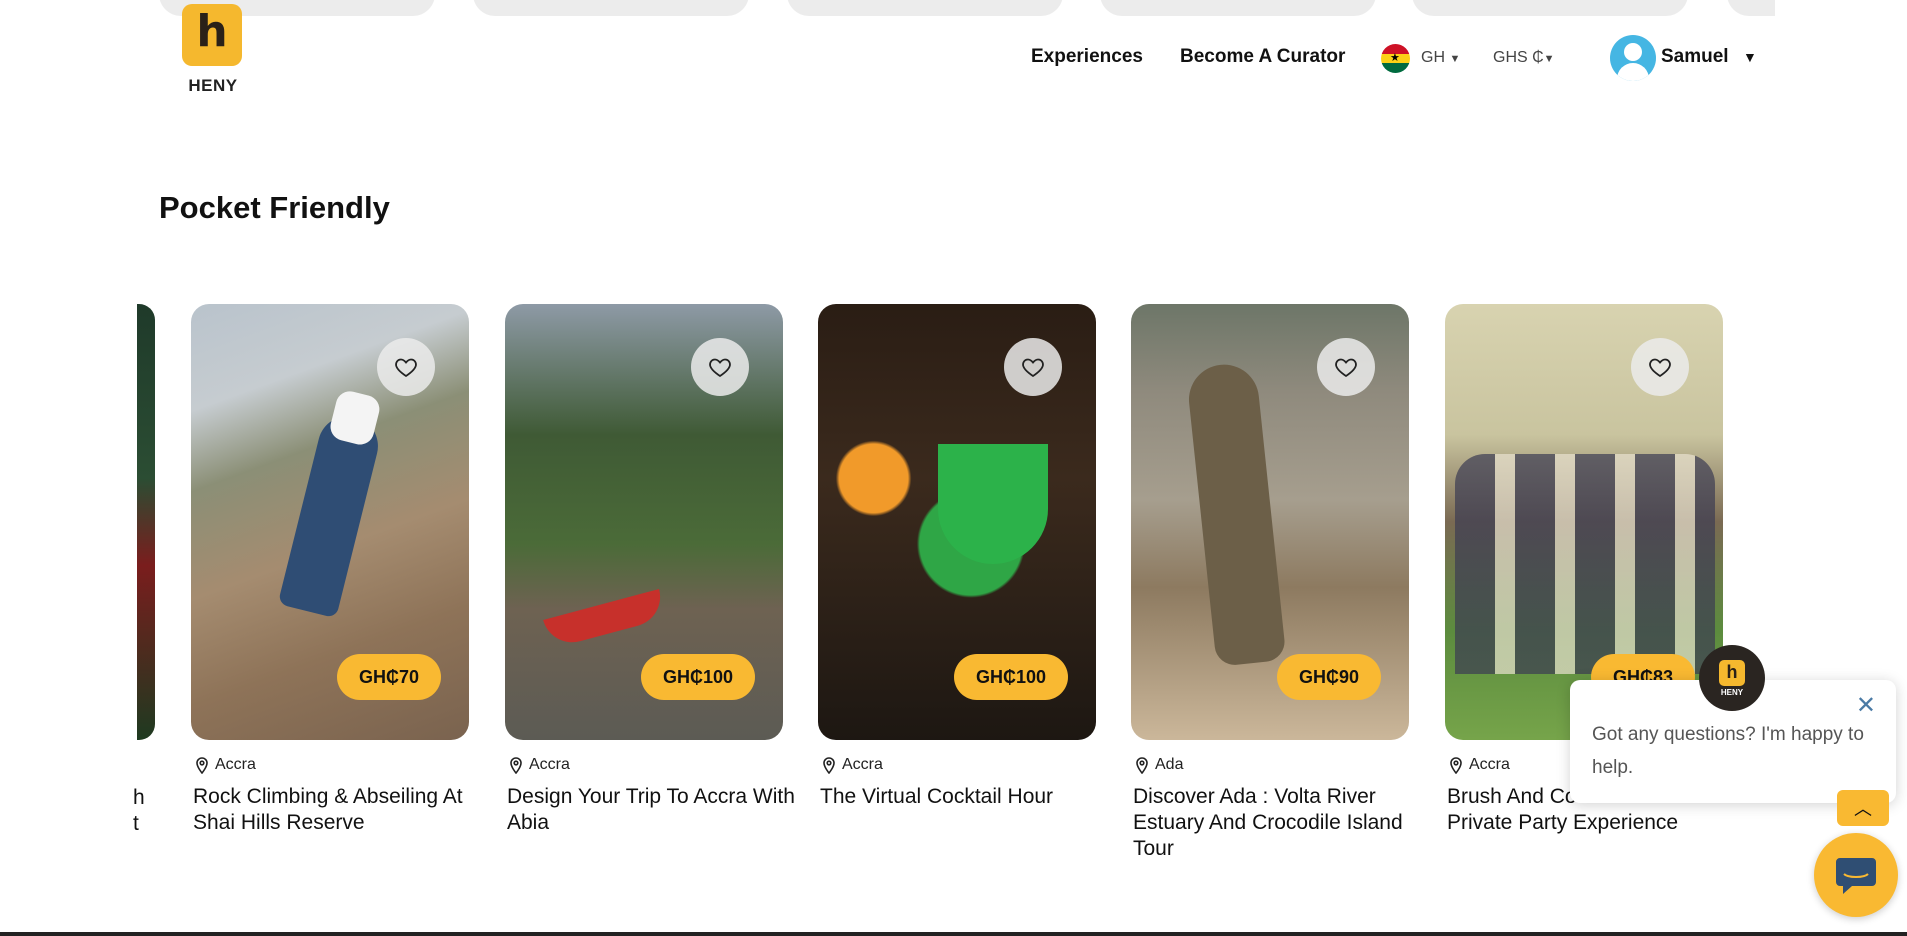 The width and height of the screenshot is (1907, 936). What do you see at coordinates (1087, 57) in the screenshot?
I see `nav-experiences: Experiences` at bounding box center [1087, 57].